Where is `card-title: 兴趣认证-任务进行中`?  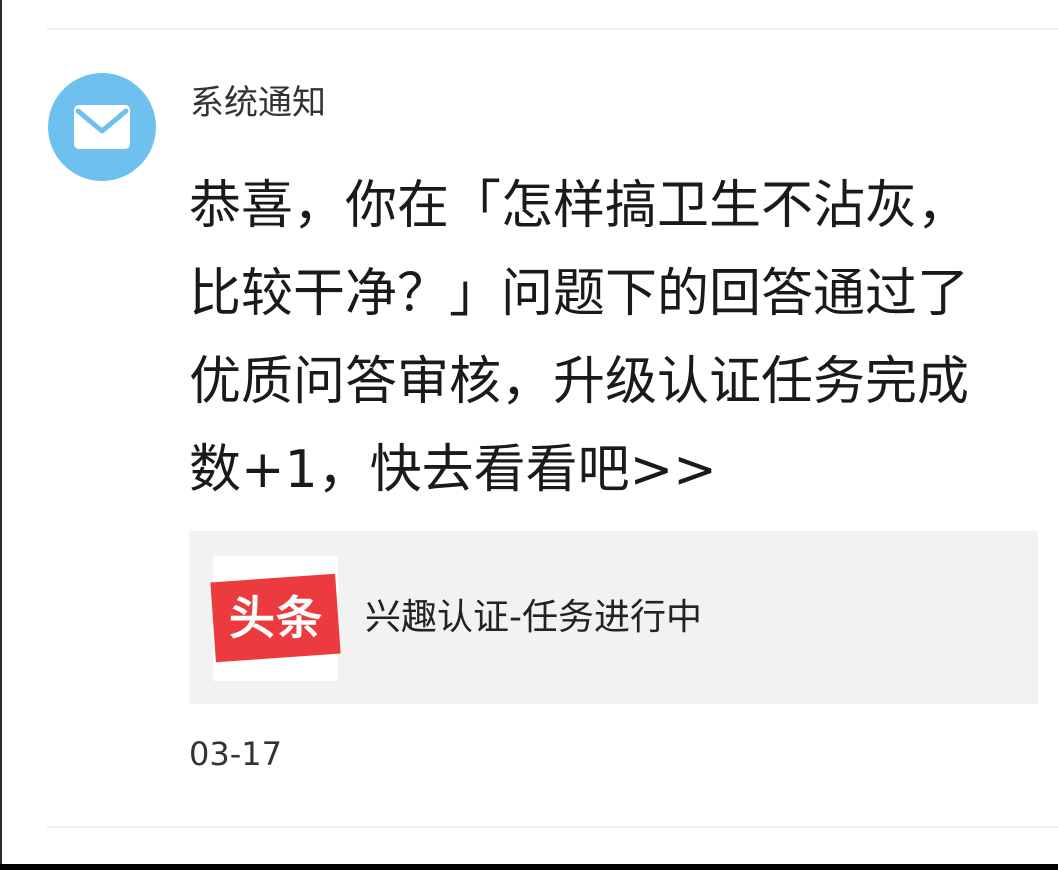
card-title: 兴趣认证-任务进行中 is located at coordinates (533, 617).